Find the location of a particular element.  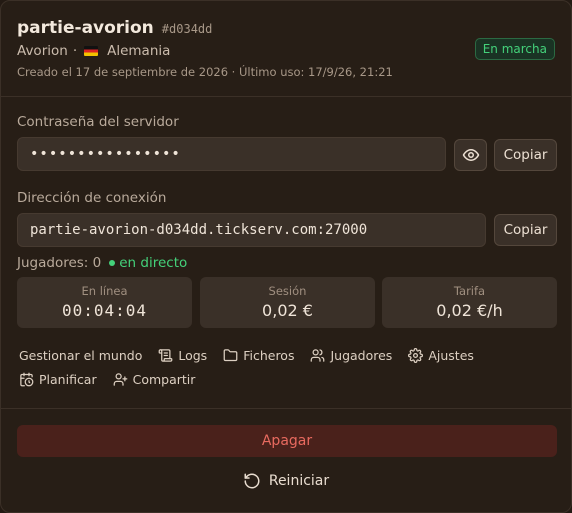

show-password-button is located at coordinates (470, 155).